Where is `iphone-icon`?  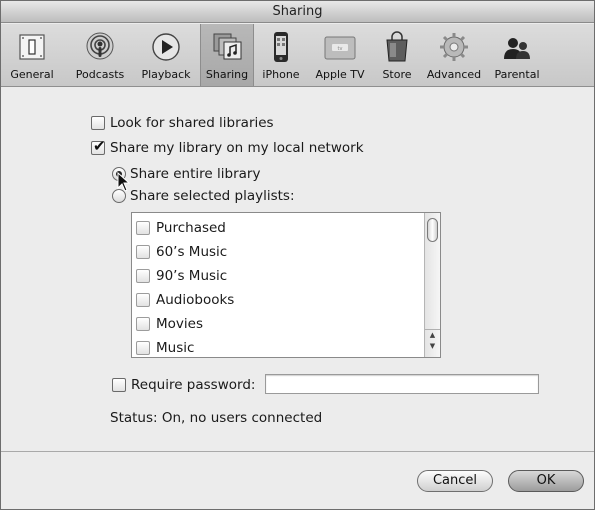 iphone-icon is located at coordinates (281, 47).